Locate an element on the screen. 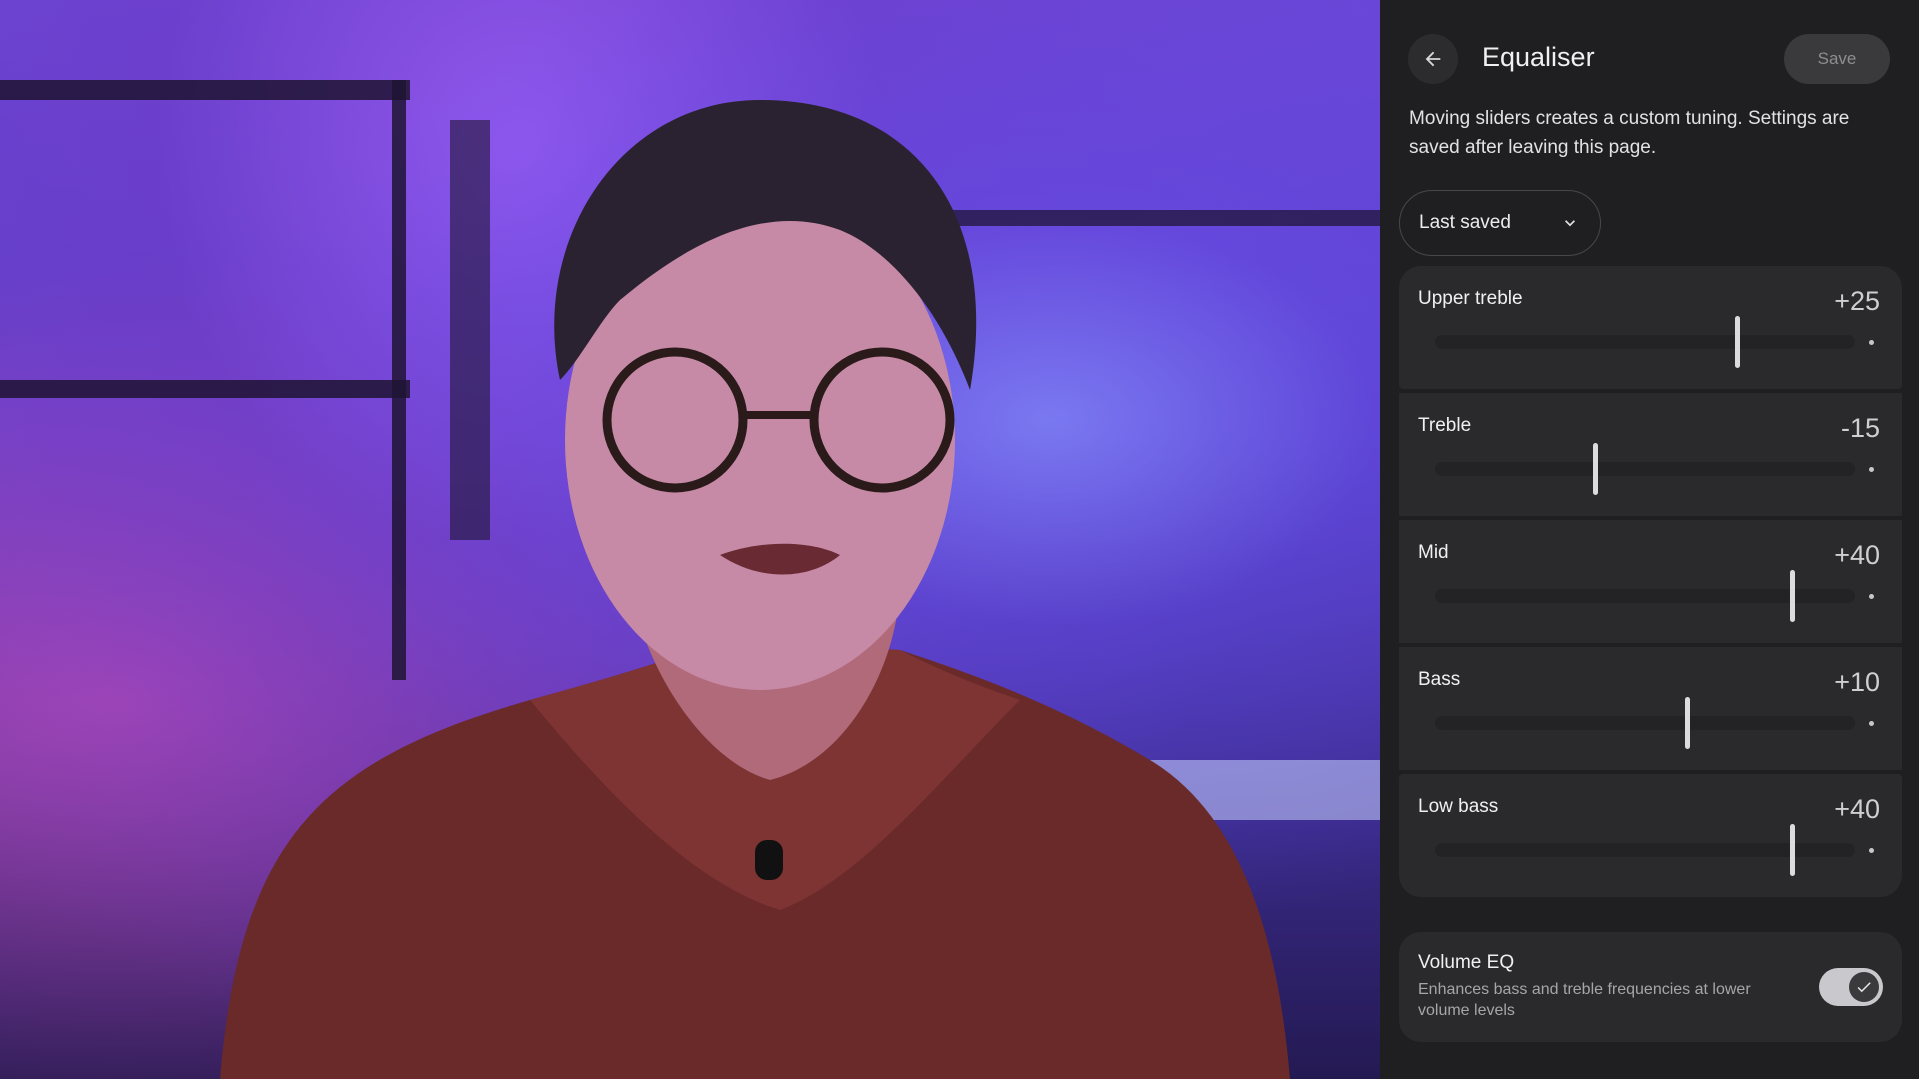 This screenshot has width=1919, height=1079. band-label: Bass is located at coordinates (1439, 679).